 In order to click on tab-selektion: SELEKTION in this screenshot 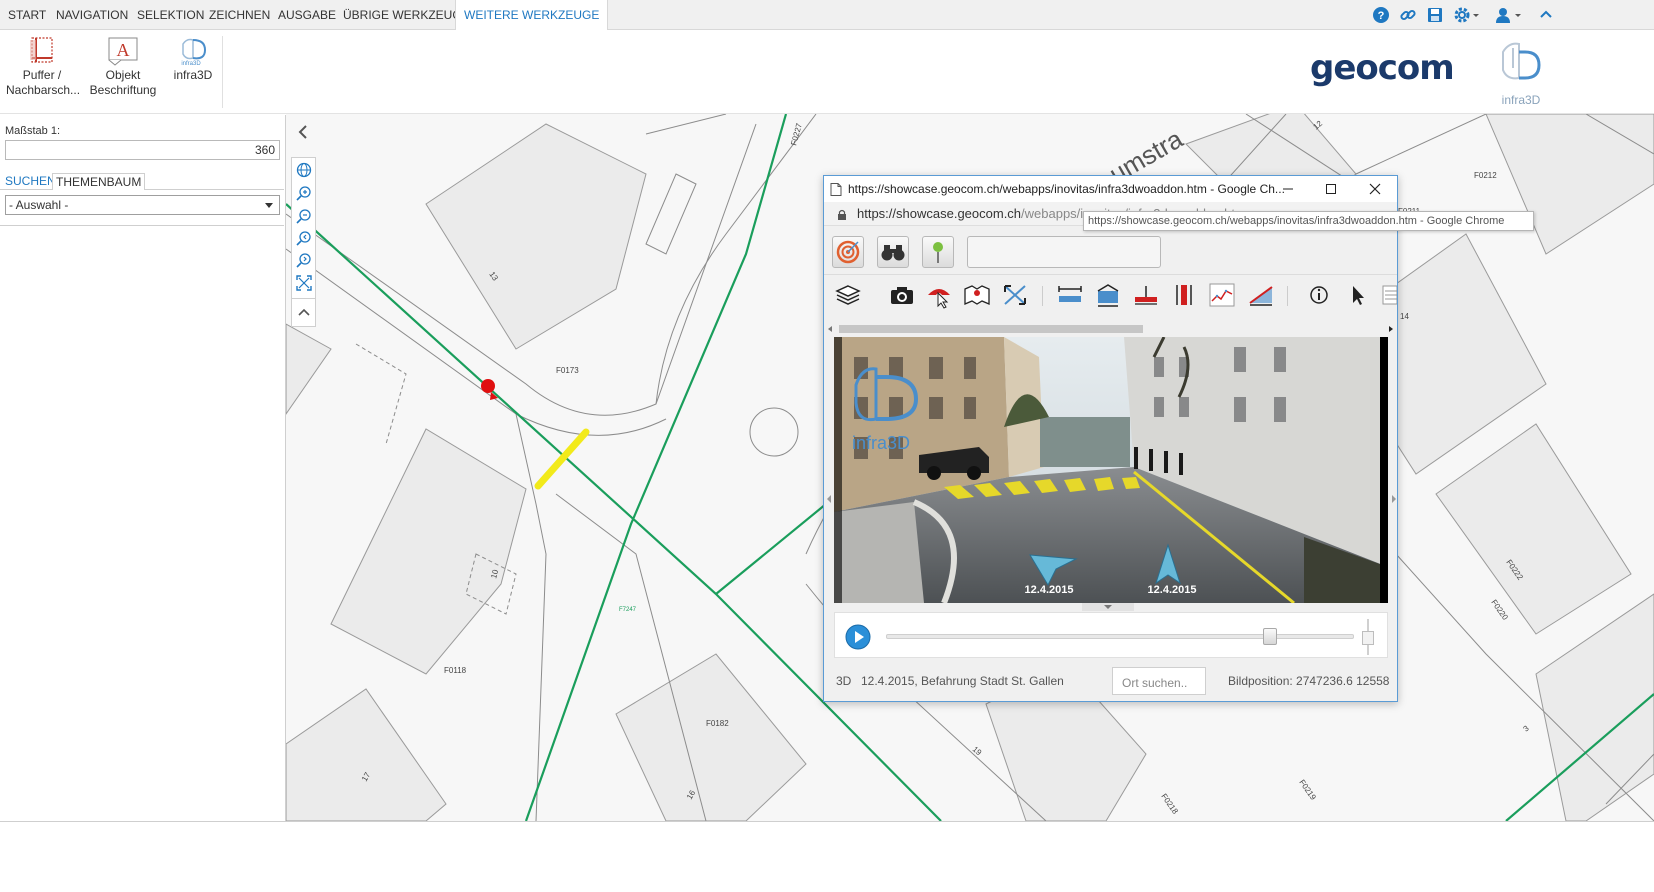, I will do `click(170, 15)`.